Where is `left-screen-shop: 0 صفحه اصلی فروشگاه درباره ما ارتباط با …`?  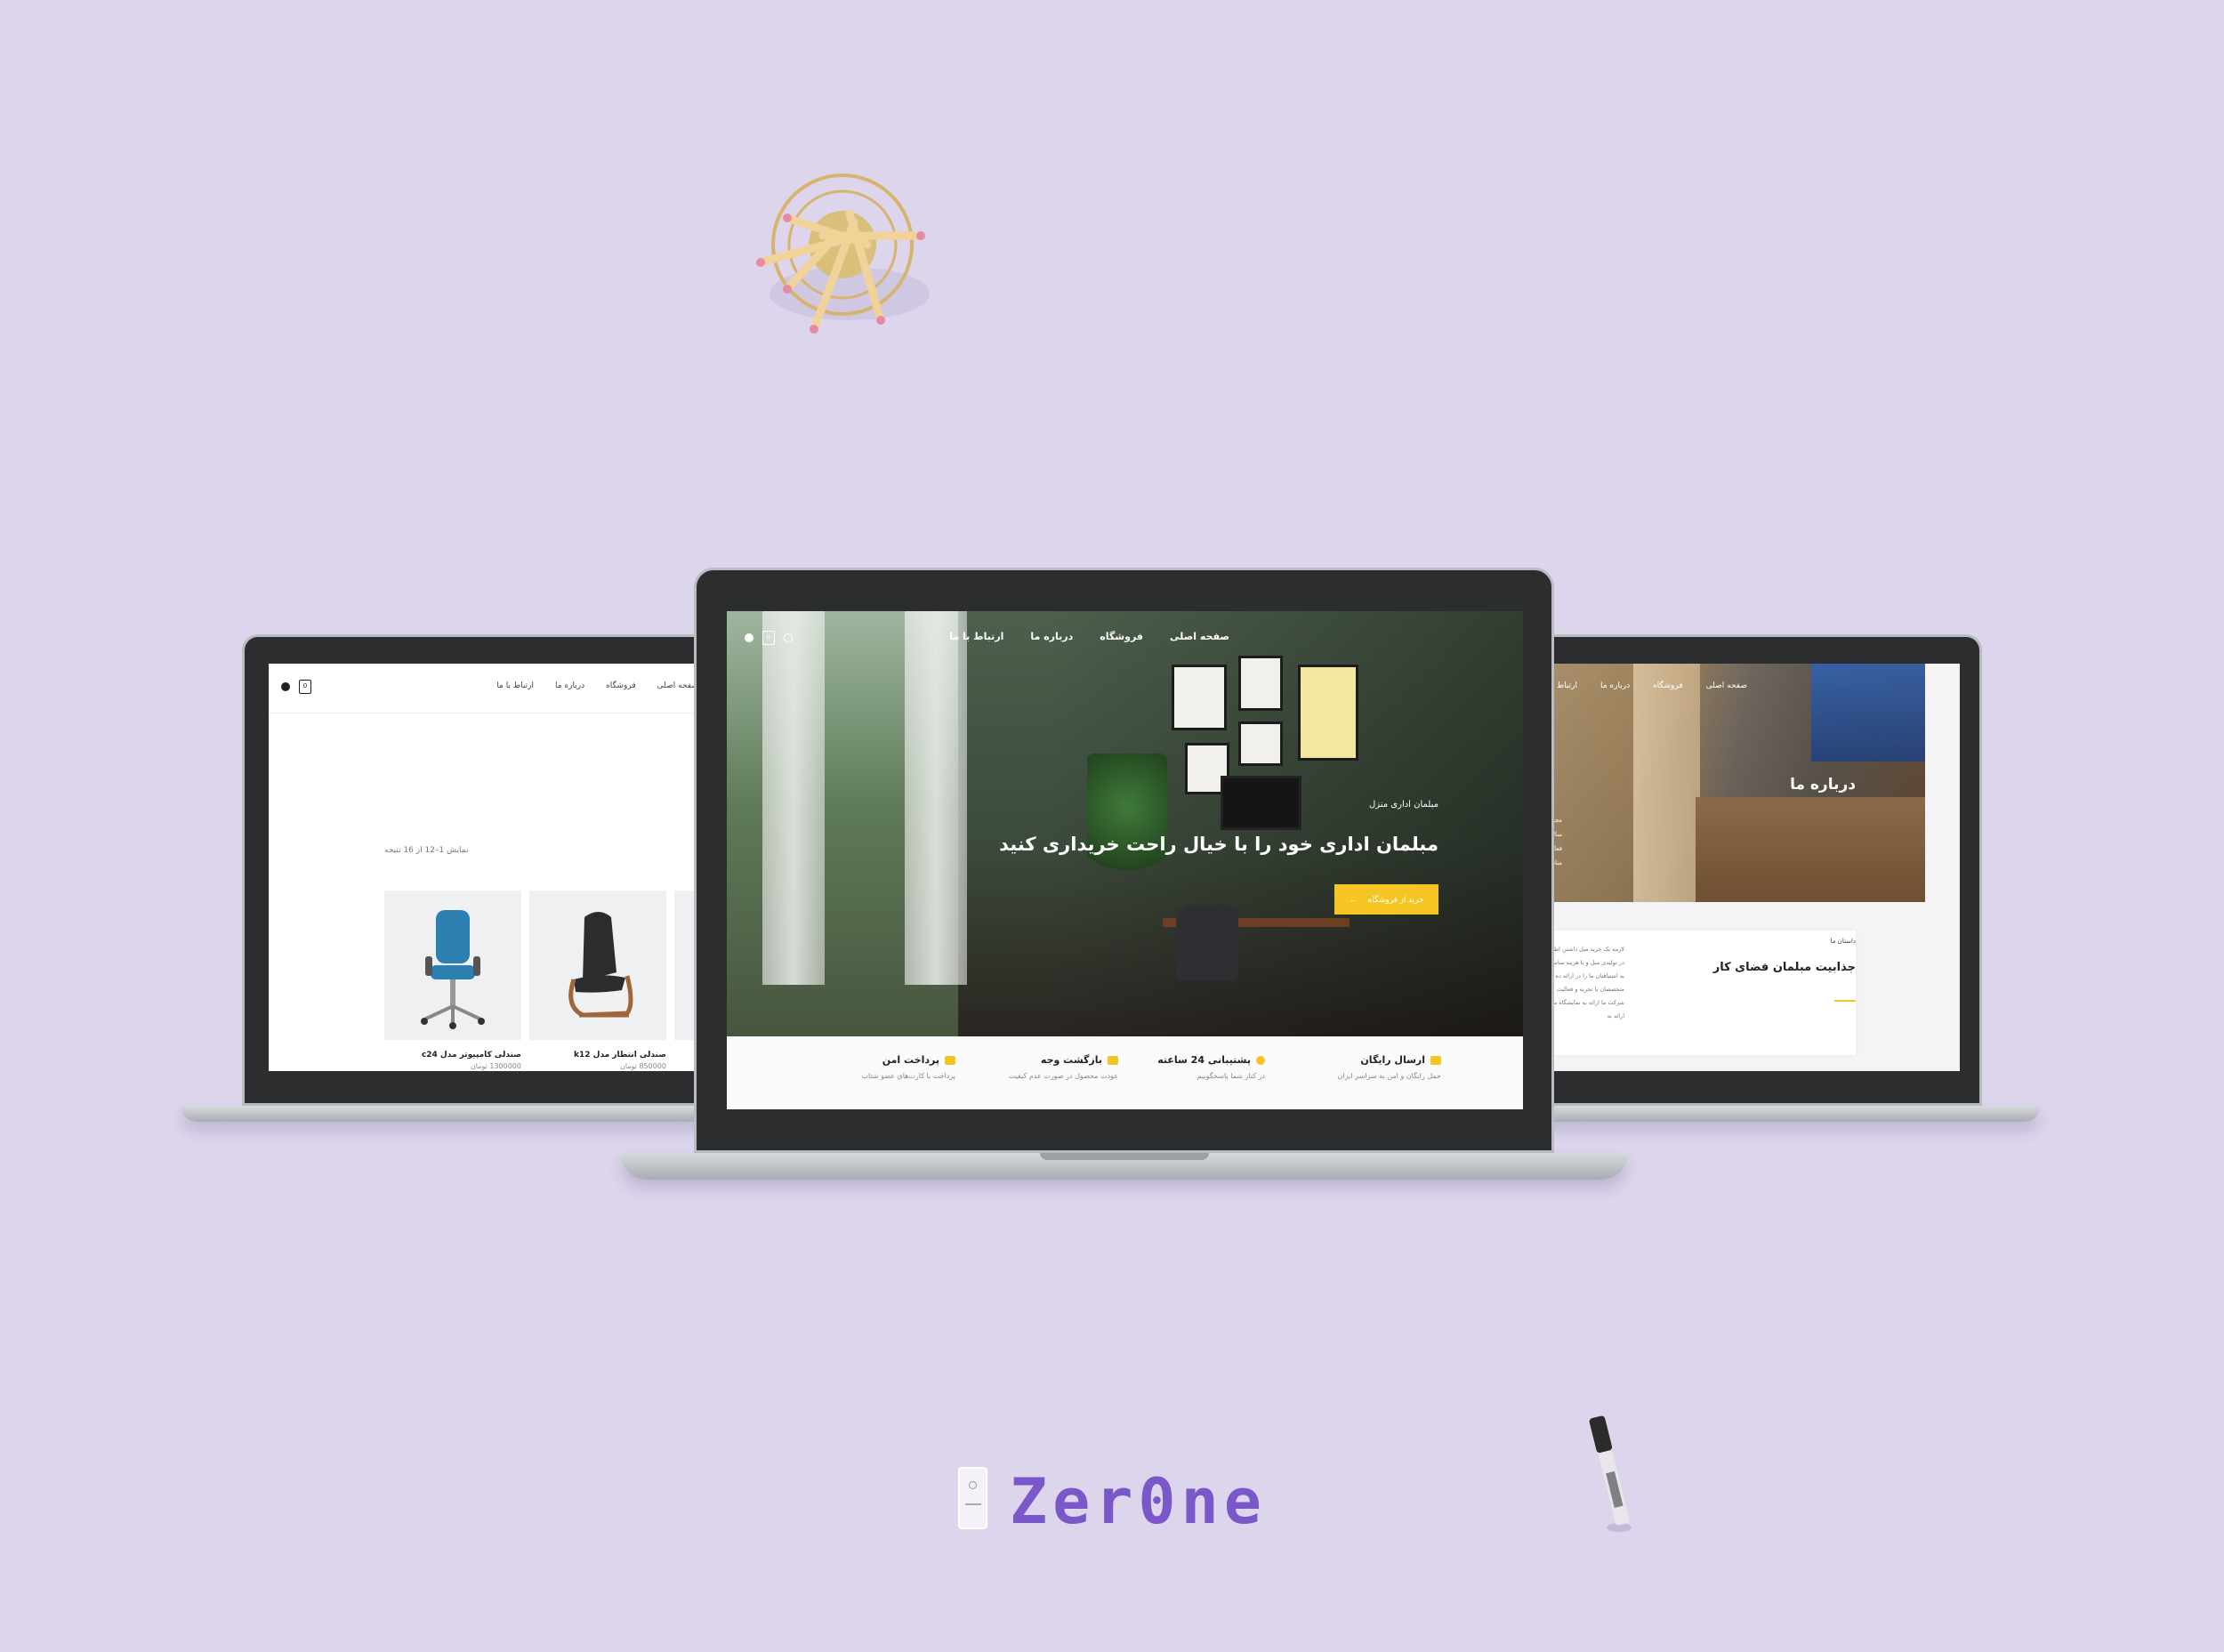
left-screen-shop: 0 صفحه اصلی فروشگاه درباره ما ارتباط با … is located at coordinates (490, 867).